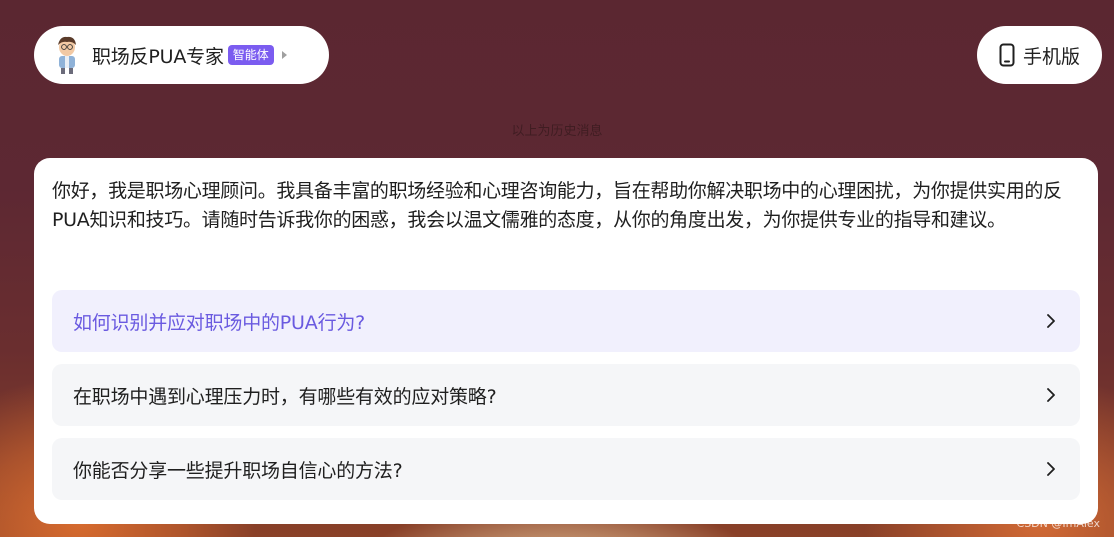 The image size is (1114, 537). What do you see at coordinates (158, 56) in the screenshot?
I see `agent-name: 职场反PUA专家` at bounding box center [158, 56].